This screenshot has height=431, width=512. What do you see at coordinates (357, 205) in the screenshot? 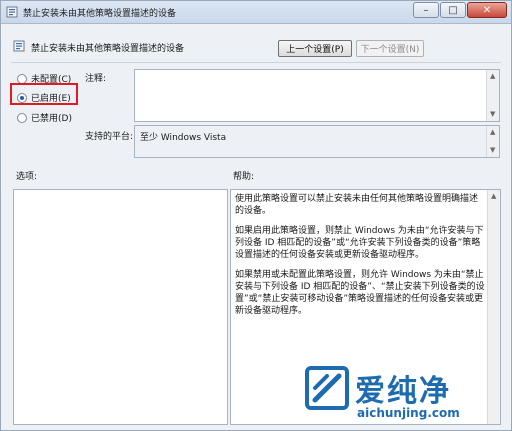
I see `help-paragraph: 使用此策略设置可以禁止安装未由任何其他策略设置明确描述的设备。` at bounding box center [357, 205].